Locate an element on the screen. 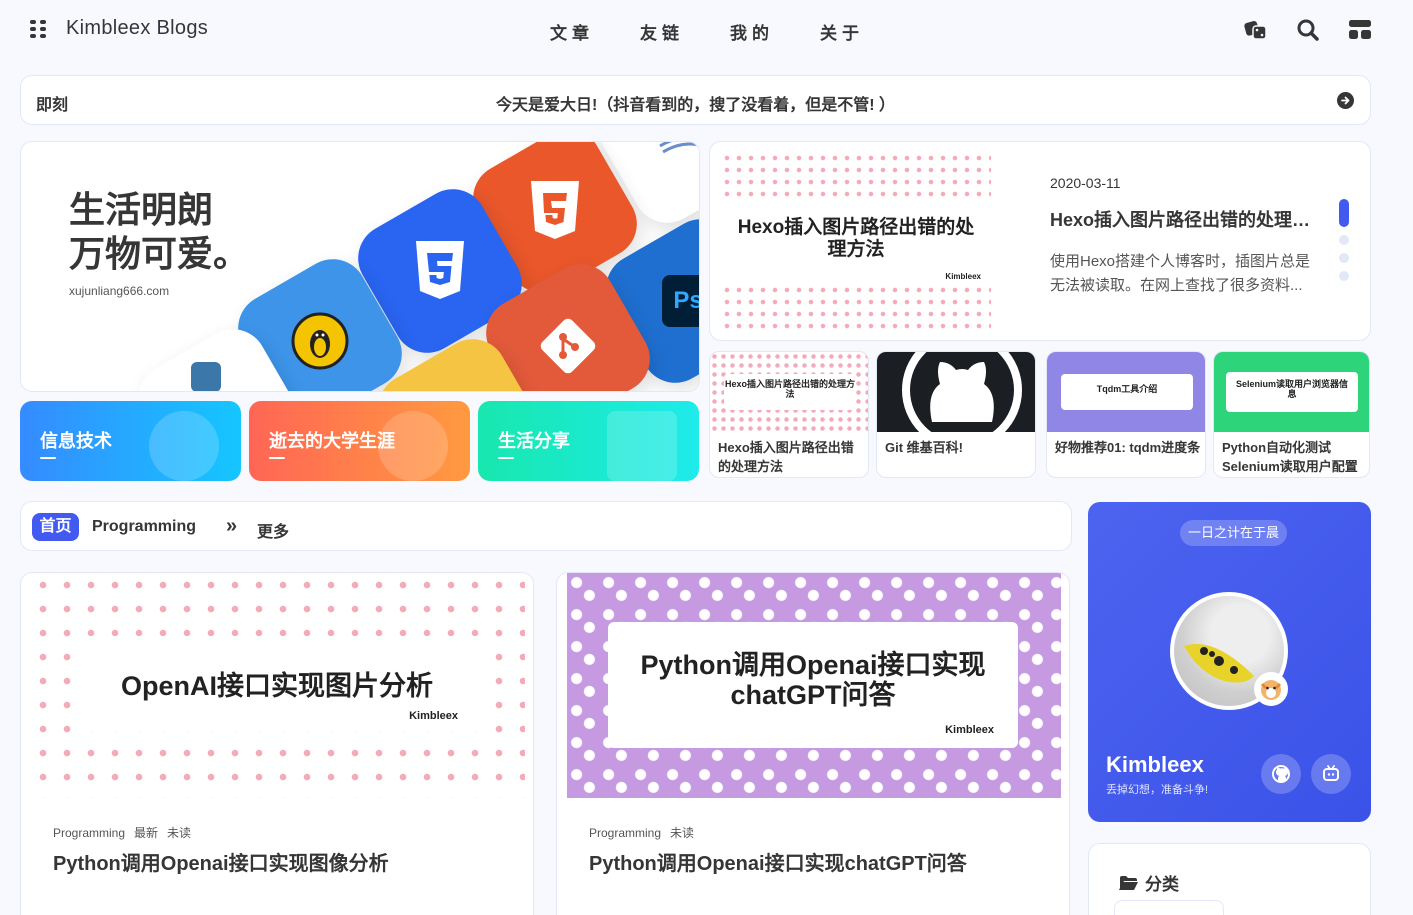 The image size is (1413, 915). fire-icon is located at coordinates (413, 446).